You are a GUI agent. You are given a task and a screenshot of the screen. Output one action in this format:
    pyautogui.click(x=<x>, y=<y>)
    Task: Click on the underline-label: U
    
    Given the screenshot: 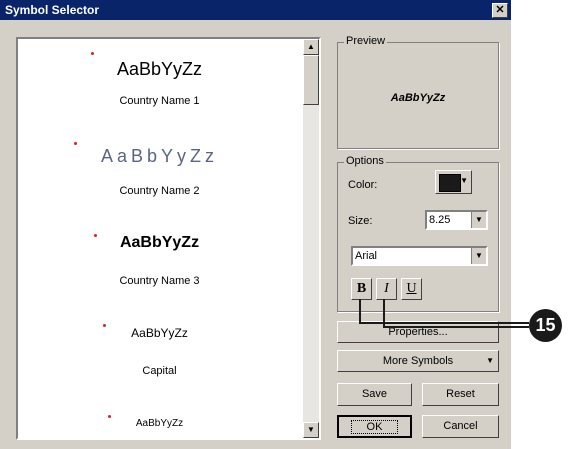 What is the action you would take?
    pyautogui.click(x=411, y=288)
    